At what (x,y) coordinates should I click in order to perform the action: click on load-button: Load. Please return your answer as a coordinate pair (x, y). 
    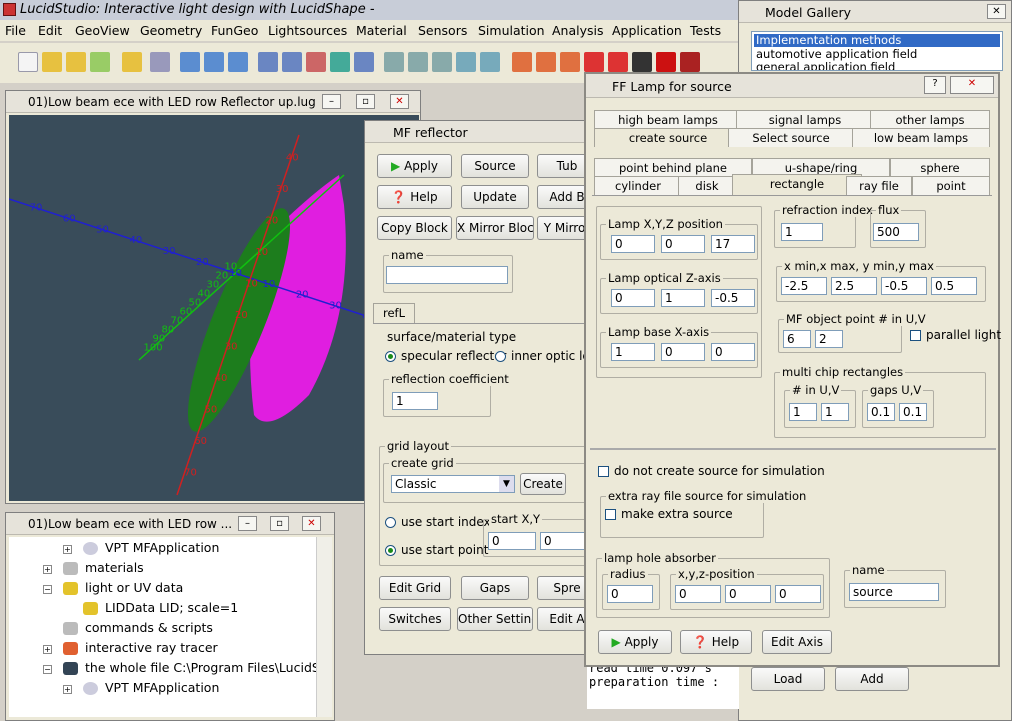
    Looking at the image, I should click on (788, 679).